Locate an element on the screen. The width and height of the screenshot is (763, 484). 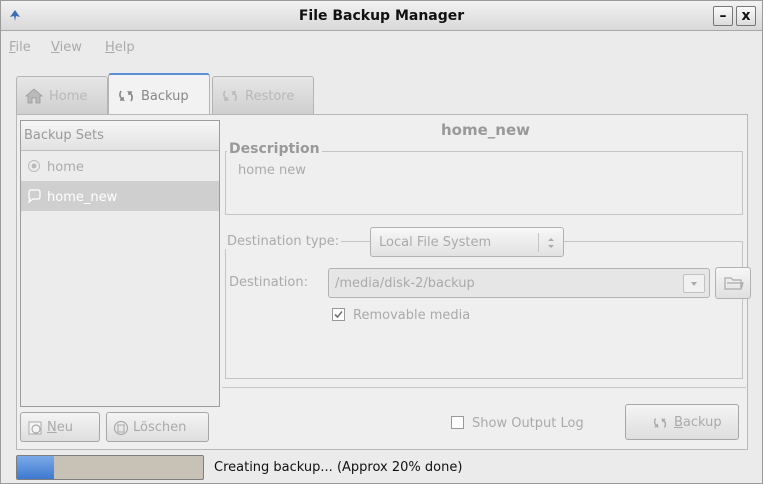
tab-home: Home is located at coordinates (62, 95).